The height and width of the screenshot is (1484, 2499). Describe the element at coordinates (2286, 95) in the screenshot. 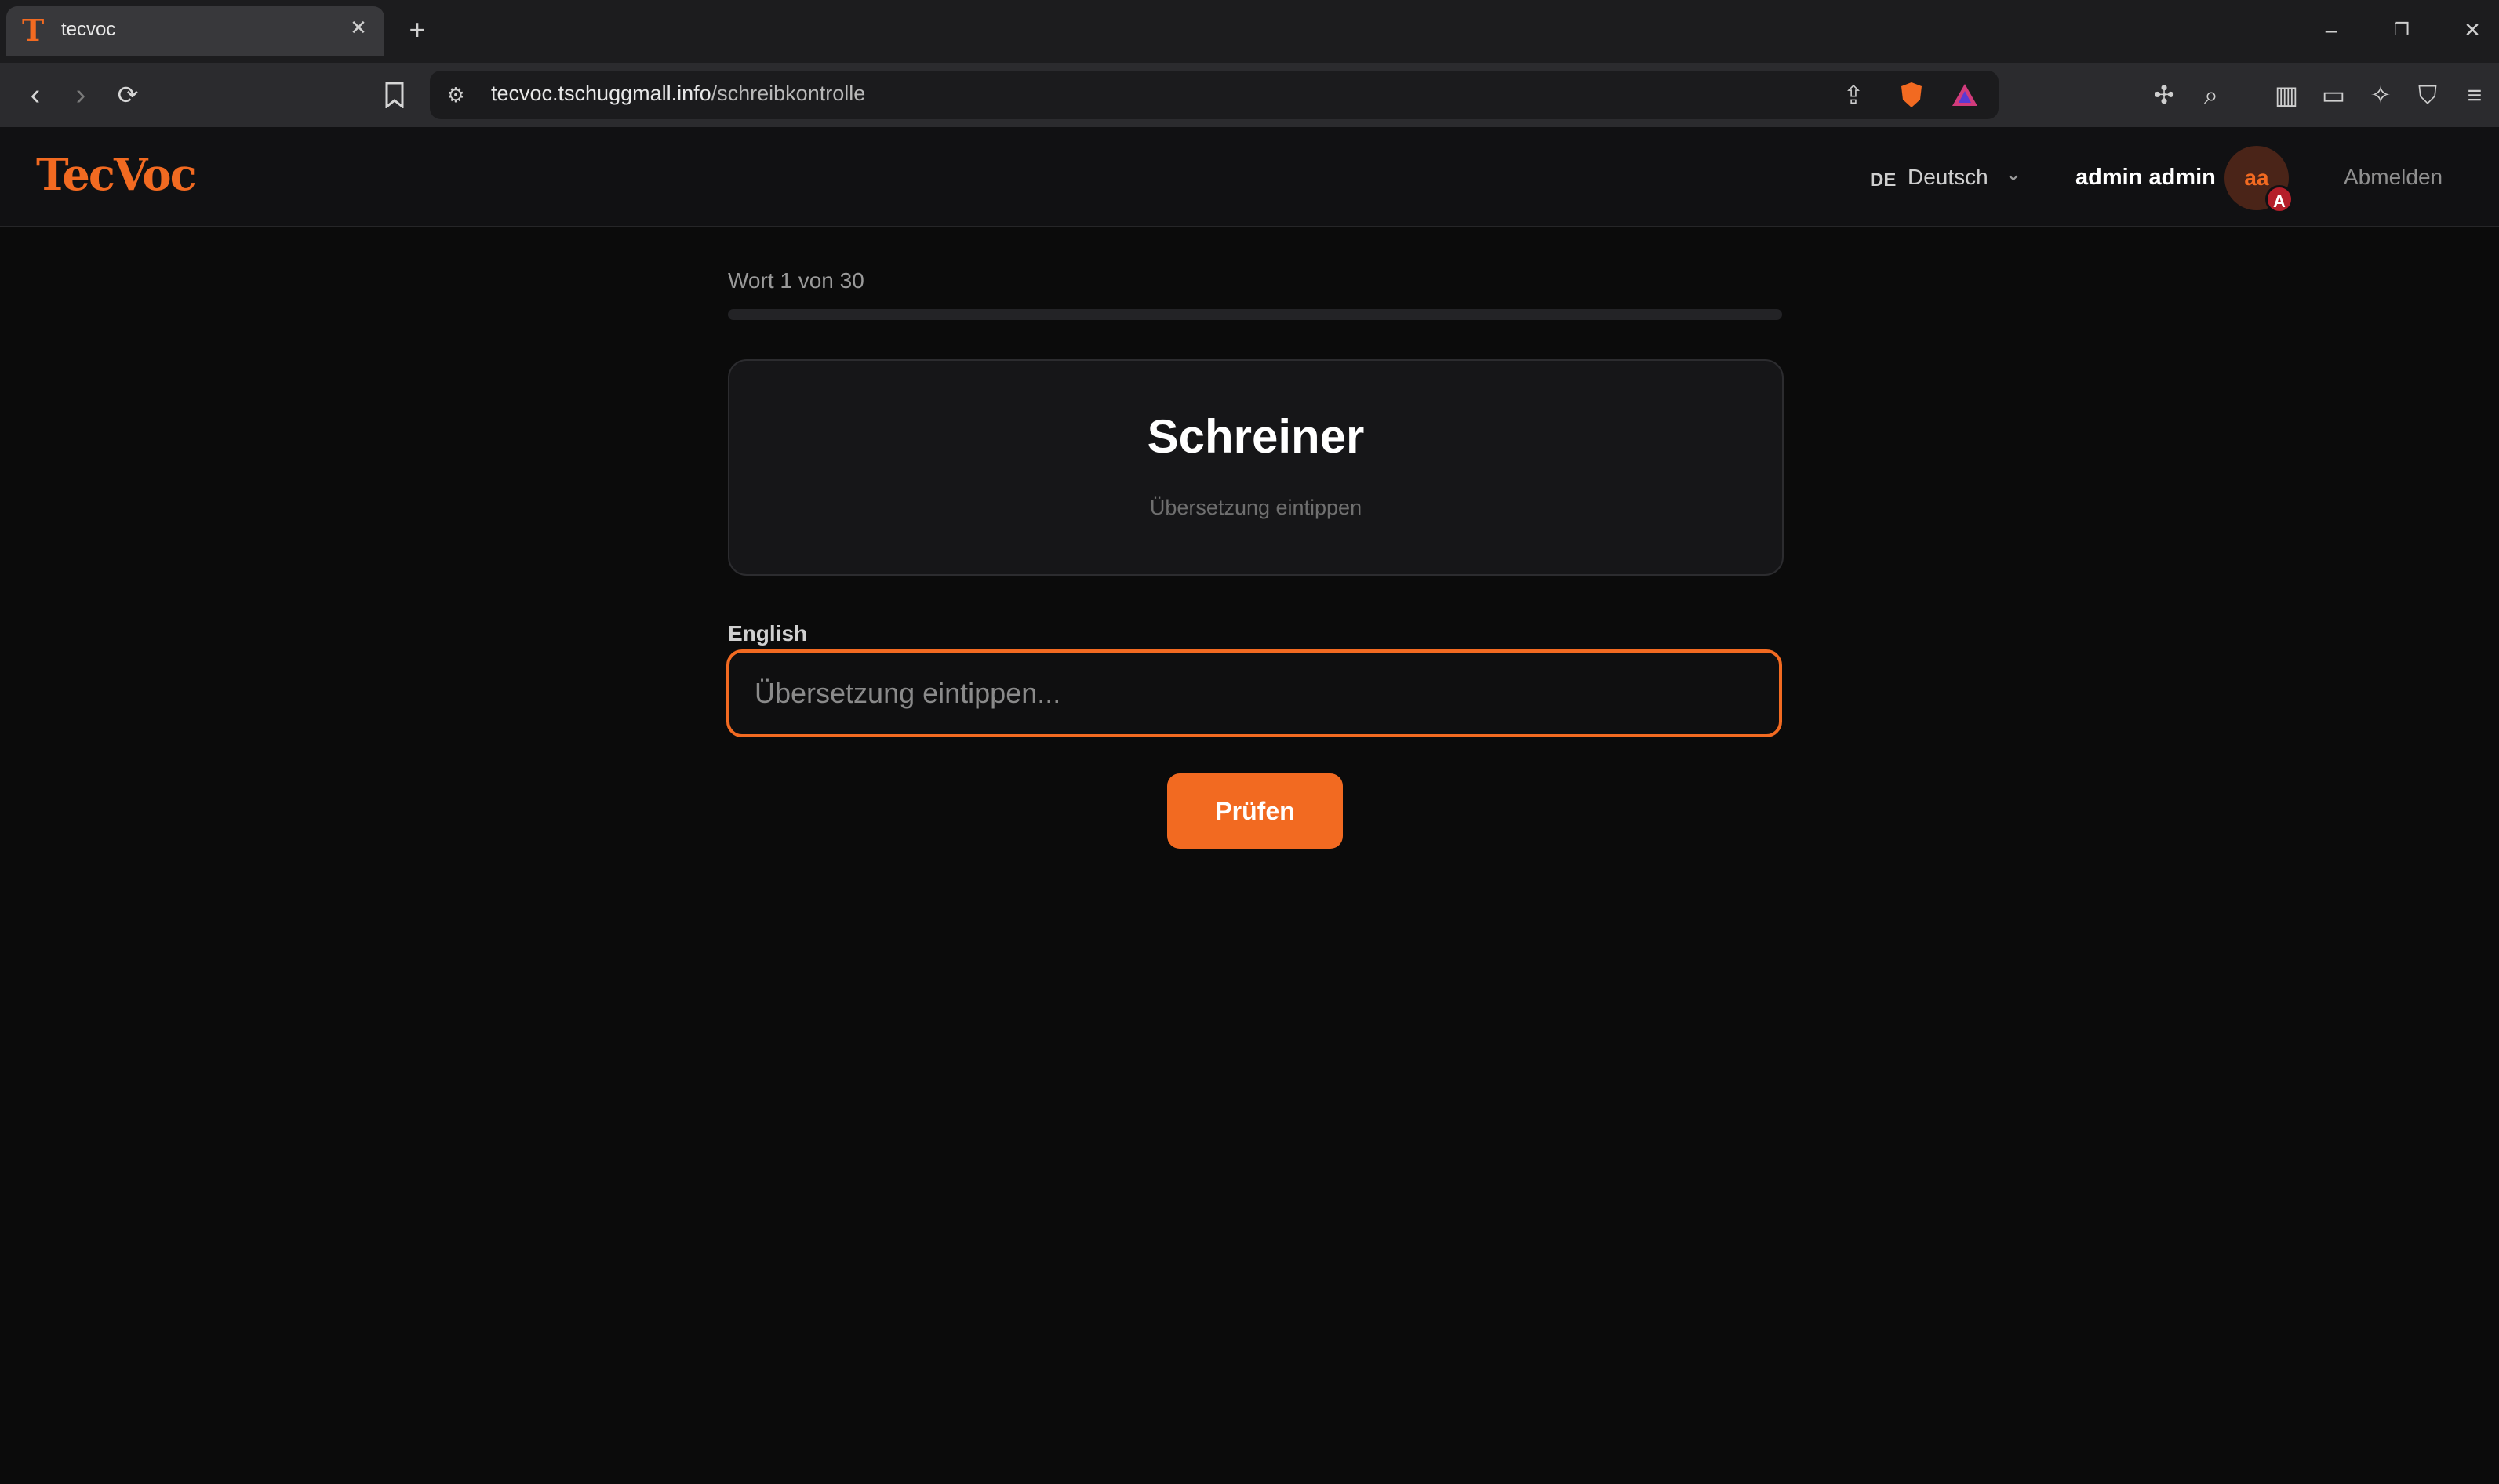

I see `sidebar-icon: ▥` at that location.